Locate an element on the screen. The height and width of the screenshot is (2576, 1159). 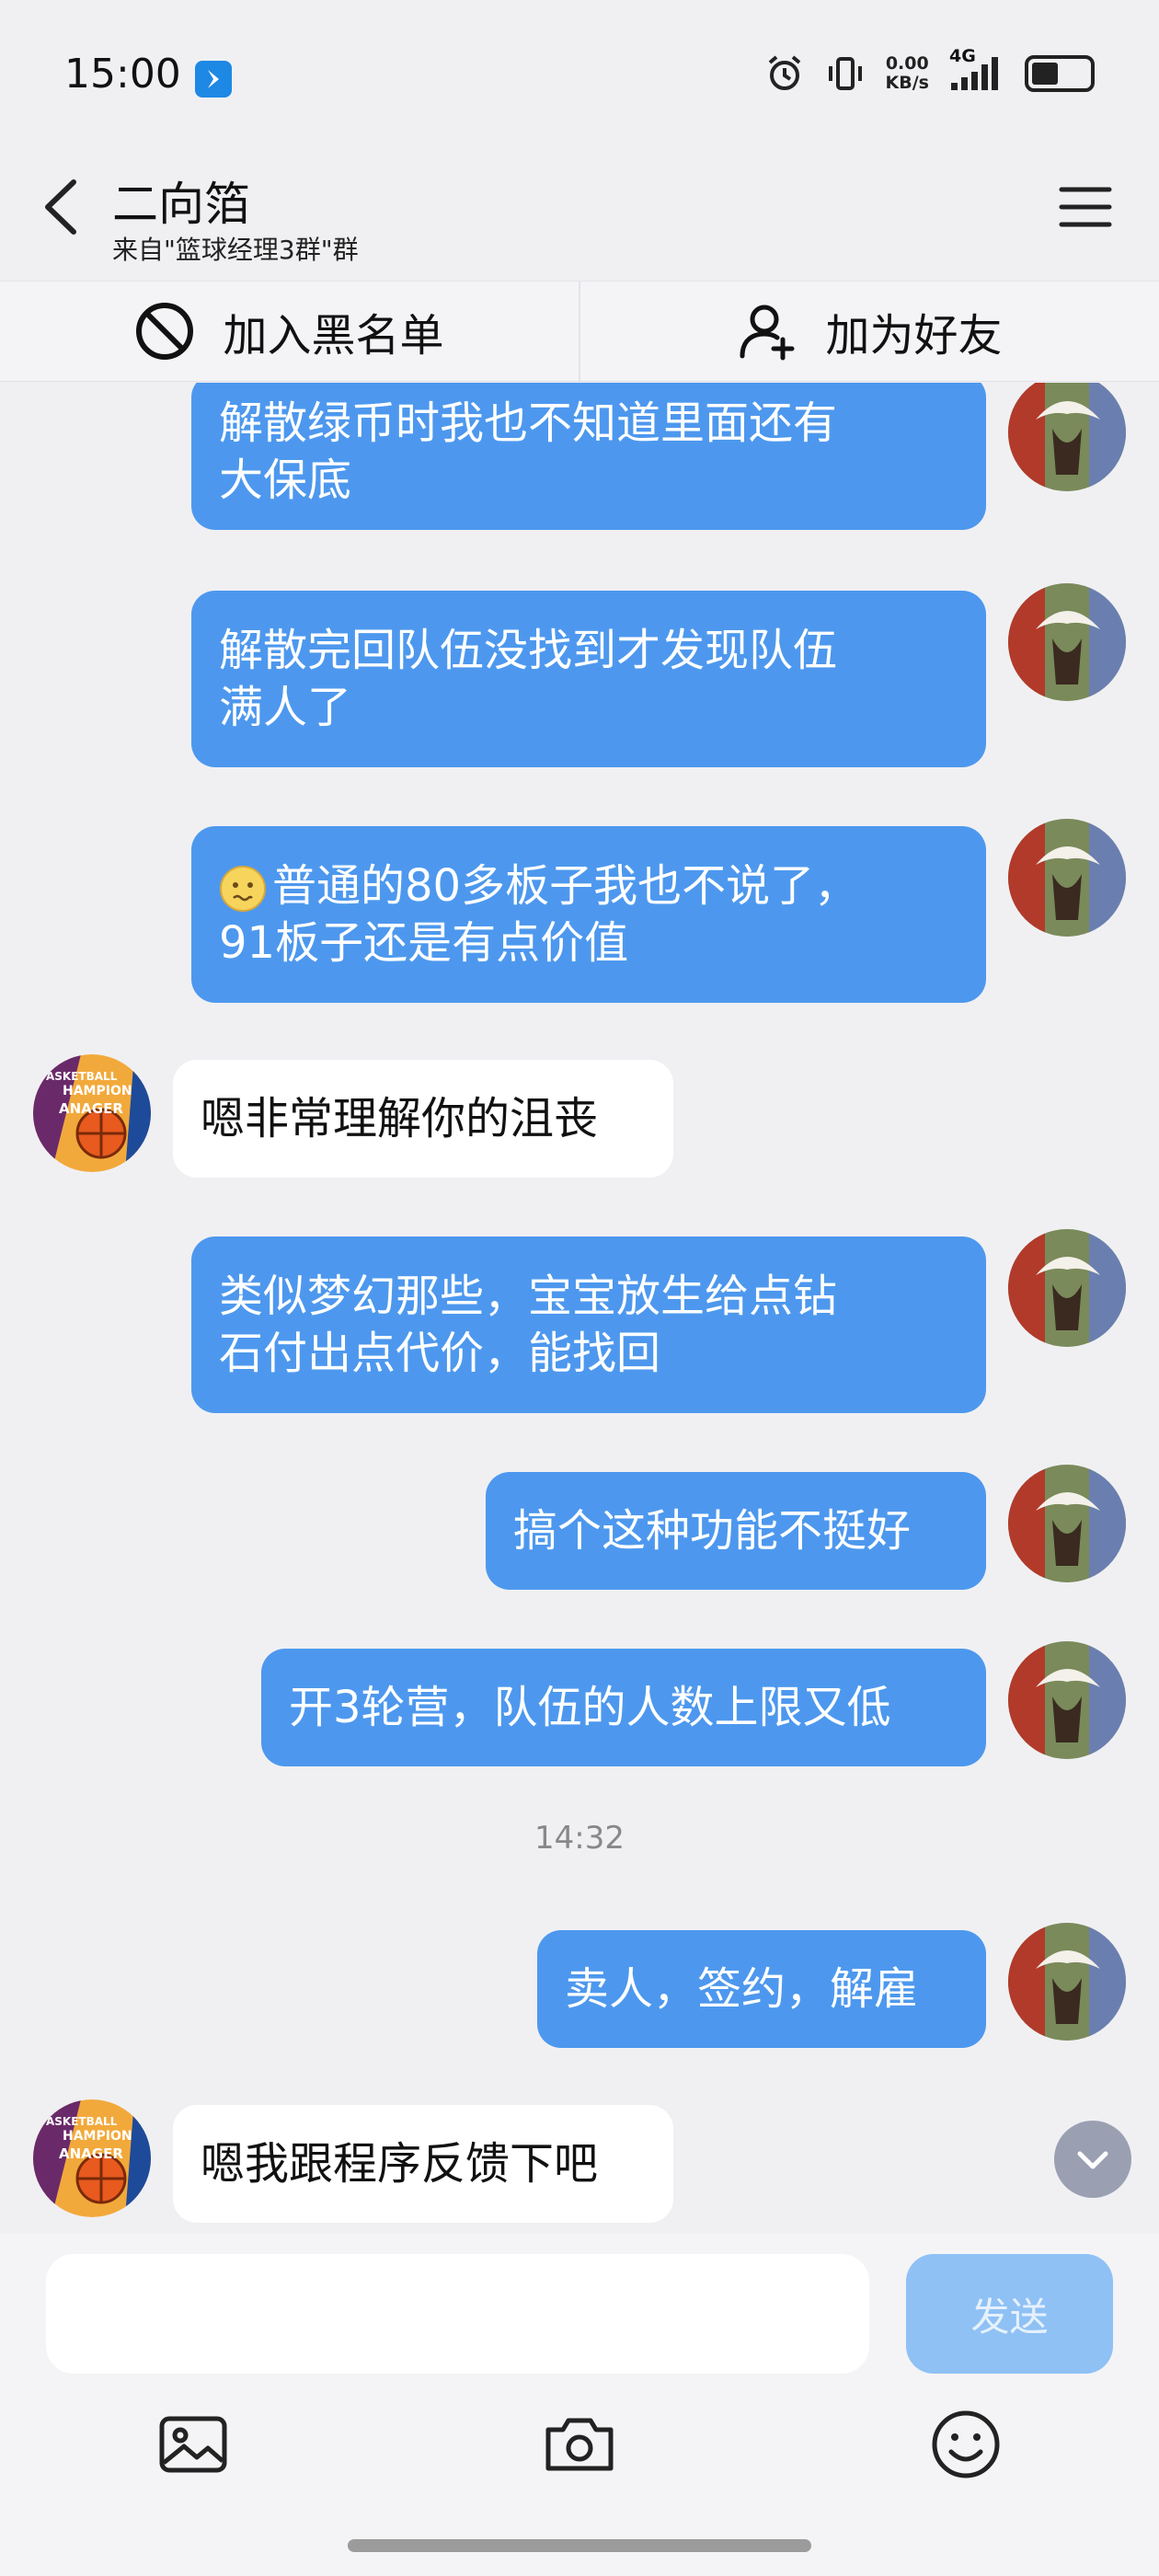
message-text-span: 普通的80多板子我也不说了， is located at coordinates (565, 886).